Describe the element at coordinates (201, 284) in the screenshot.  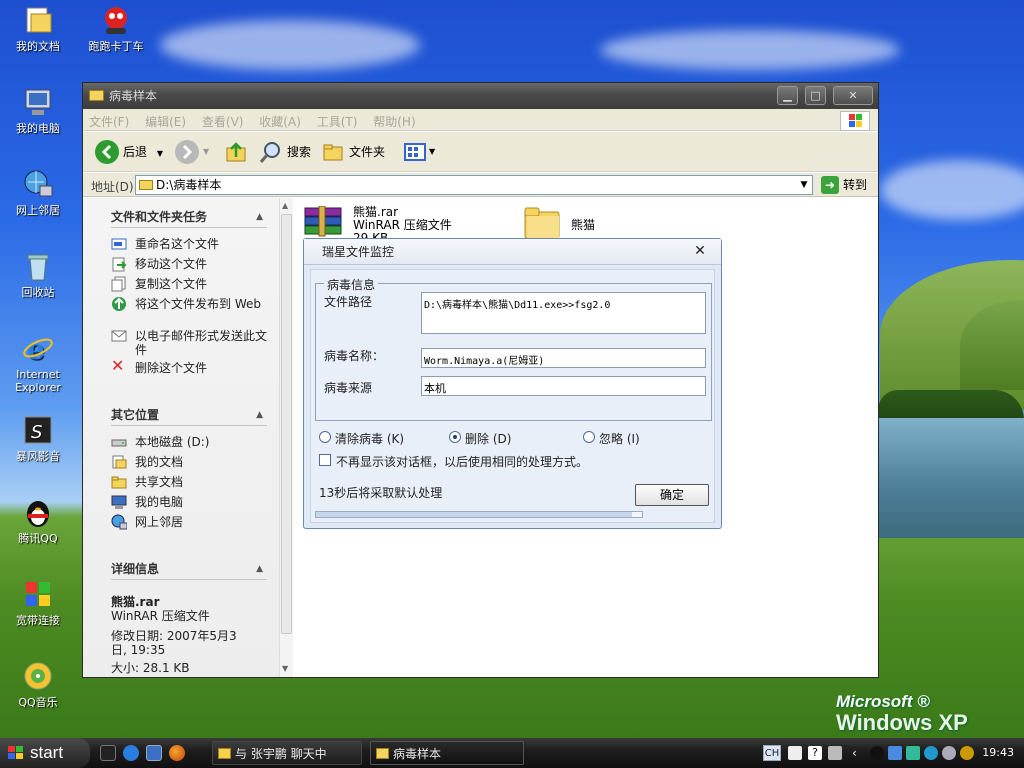
I see `task-copy: 复制这个文件` at that location.